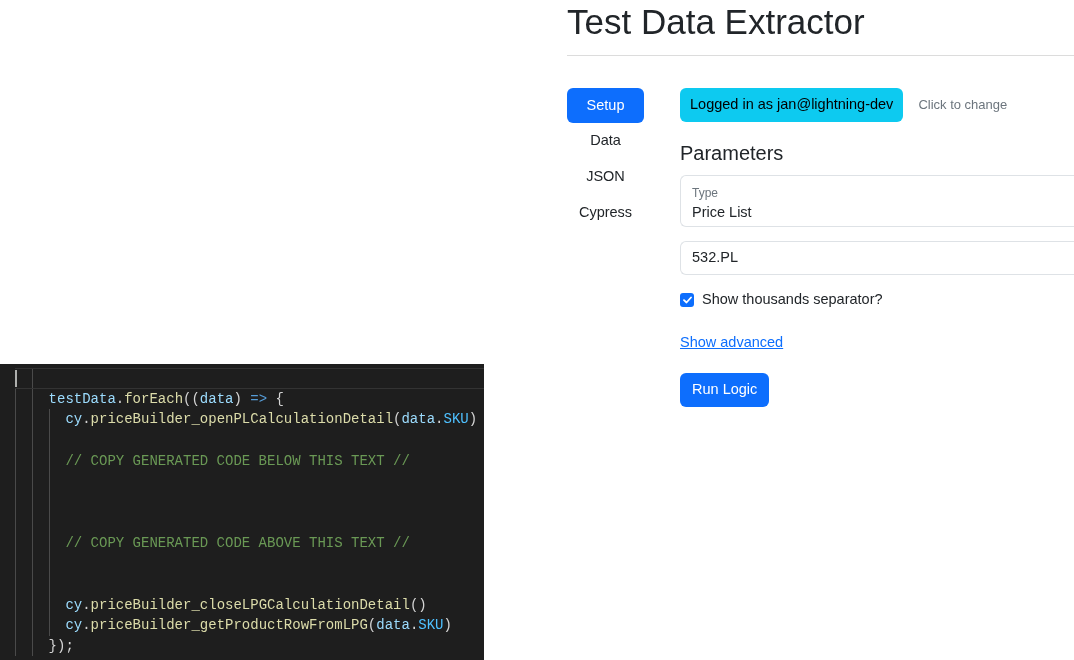  What do you see at coordinates (16, 378) in the screenshot?
I see `text-cursor` at bounding box center [16, 378].